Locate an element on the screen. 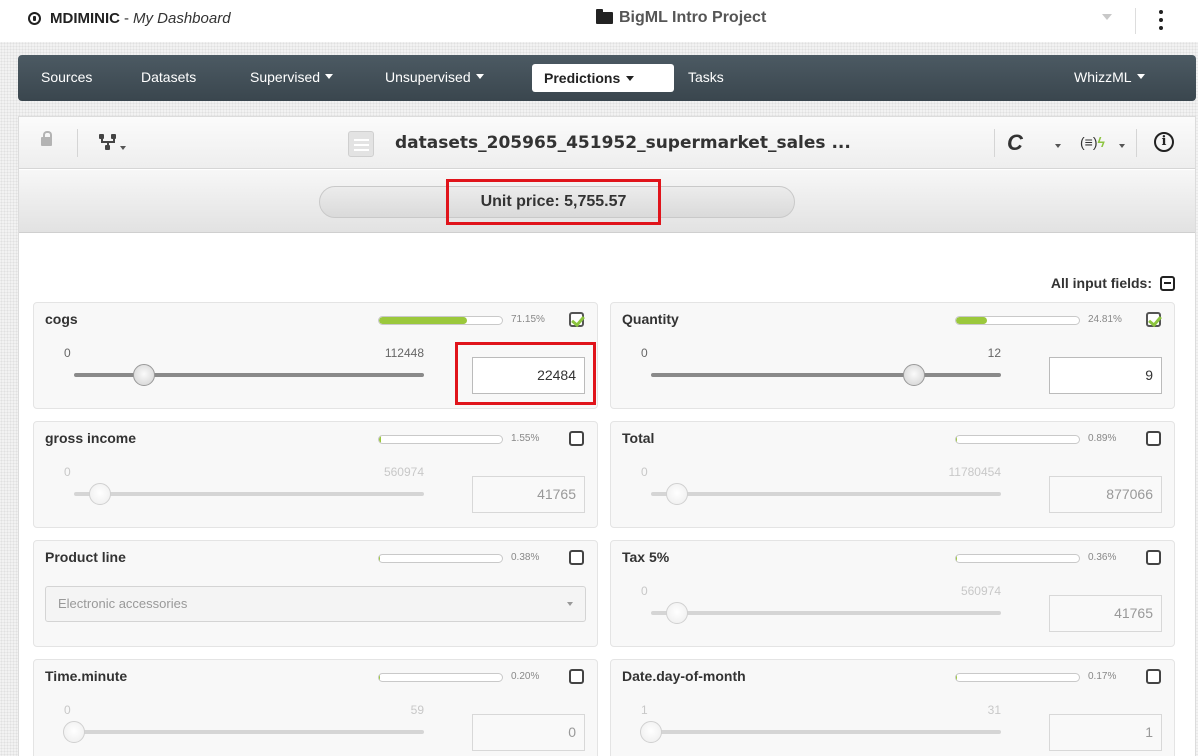 The height and width of the screenshot is (756, 1198). nav-datasets: Datasets is located at coordinates (168, 77).